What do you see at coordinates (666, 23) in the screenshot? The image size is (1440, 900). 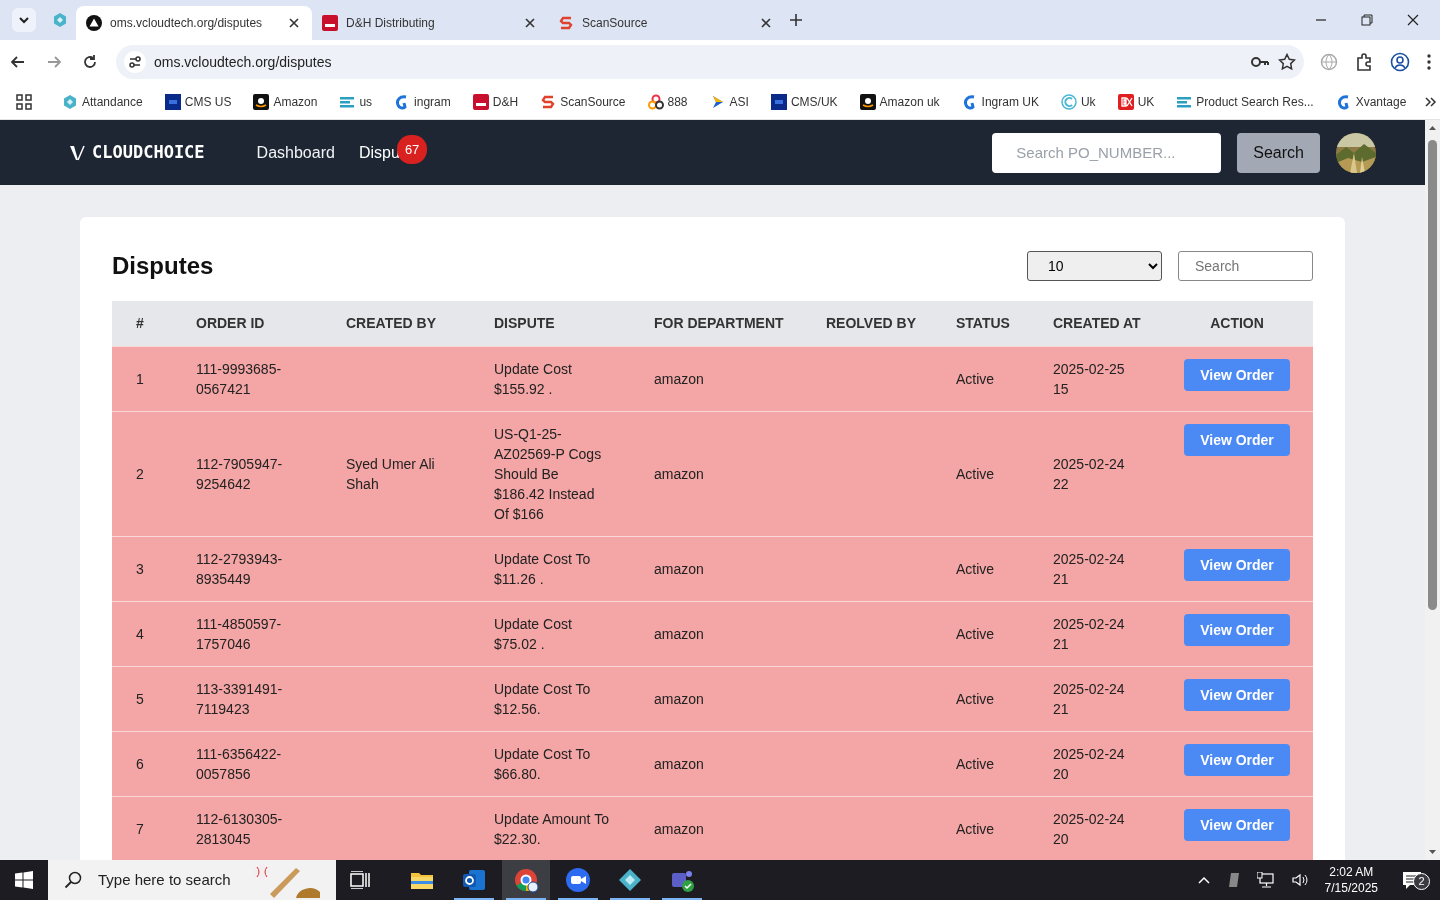 I see `browser-tab: ScanSource` at bounding box center [666, 23].